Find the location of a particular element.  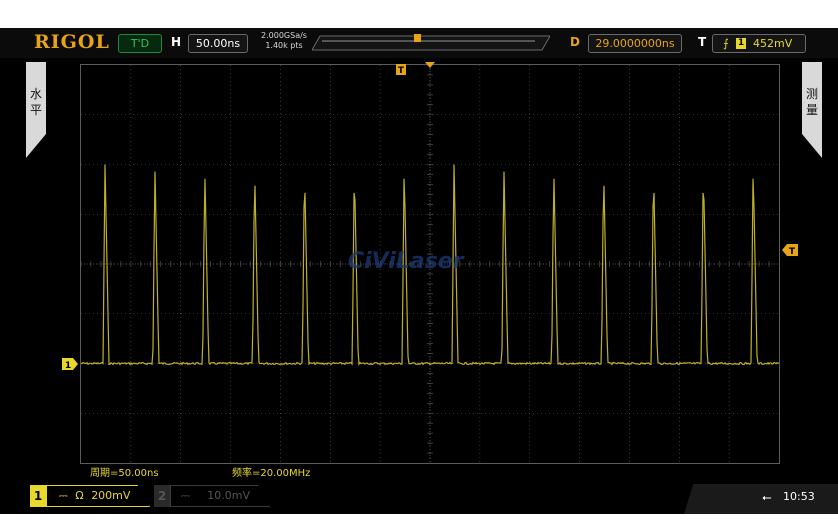

memory-depth: 1.40k pts is located at coordinates (284, 45).